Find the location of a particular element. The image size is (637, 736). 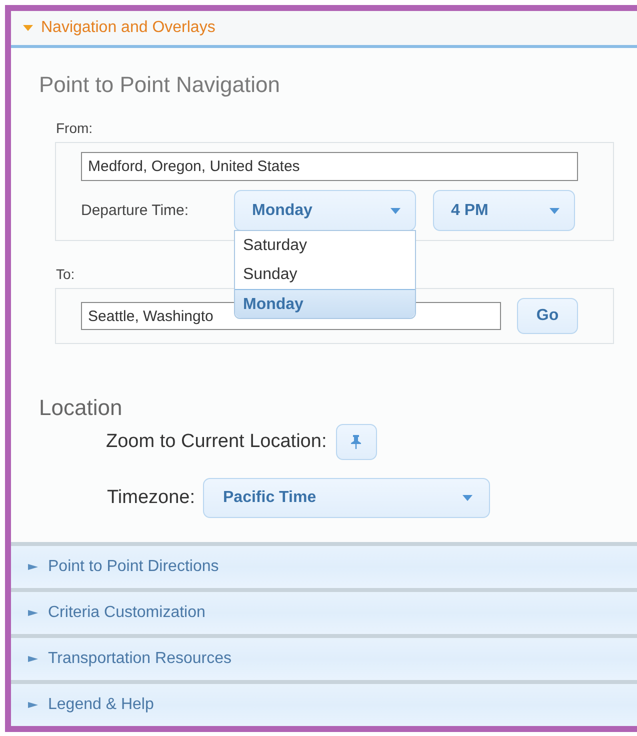

field-label: Departure Time: is located at coordinates (135, 210).